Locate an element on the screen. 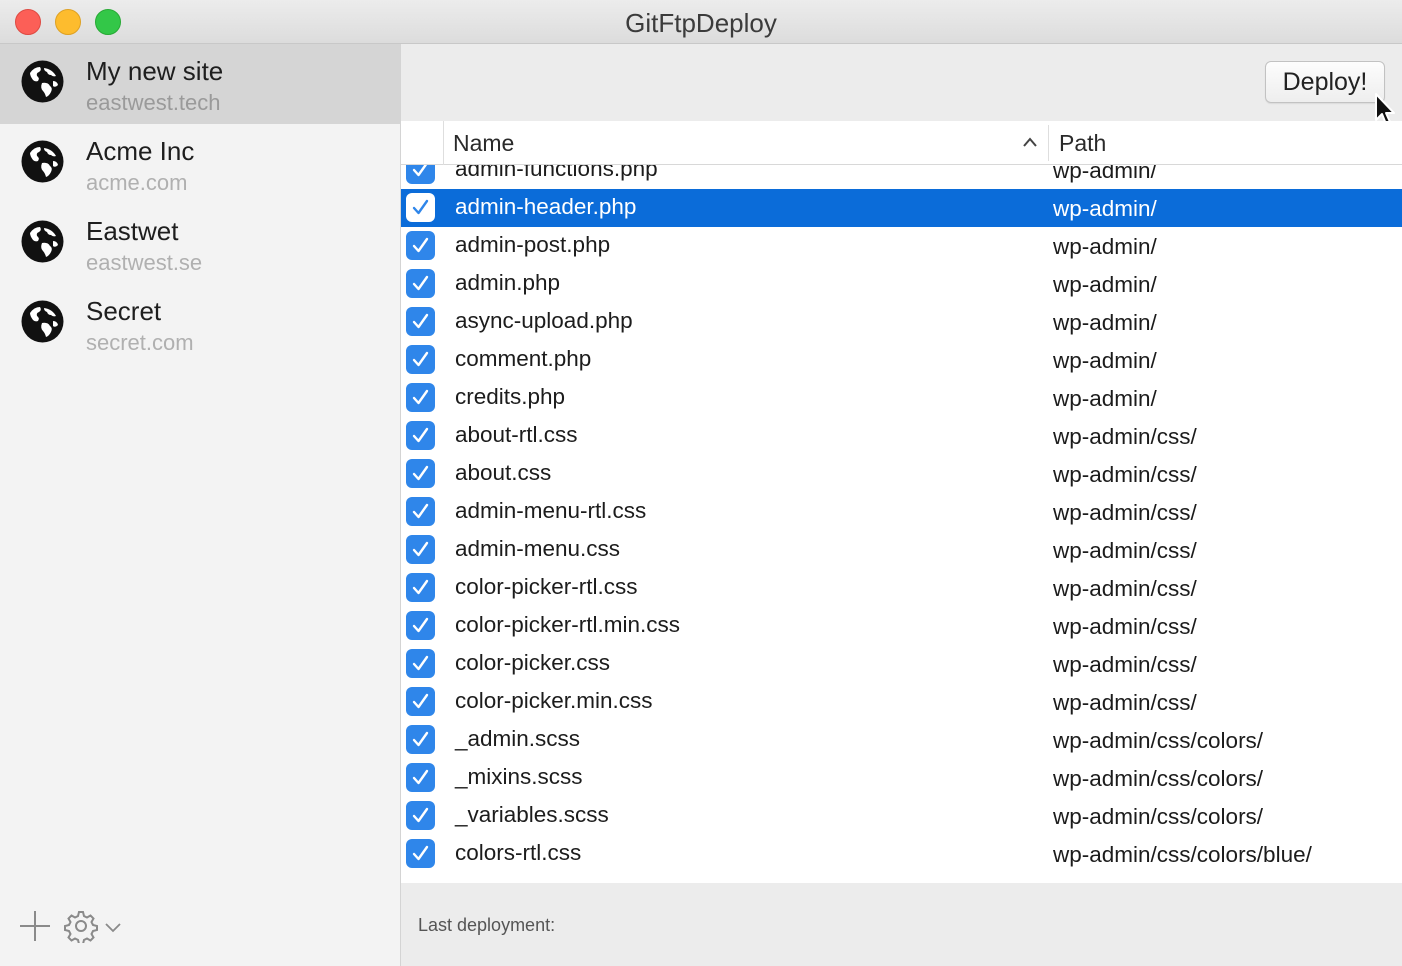 This screenshot has height=966, width=1402. file-name-cell: _admin.scss is located at coordinates (518, 738).